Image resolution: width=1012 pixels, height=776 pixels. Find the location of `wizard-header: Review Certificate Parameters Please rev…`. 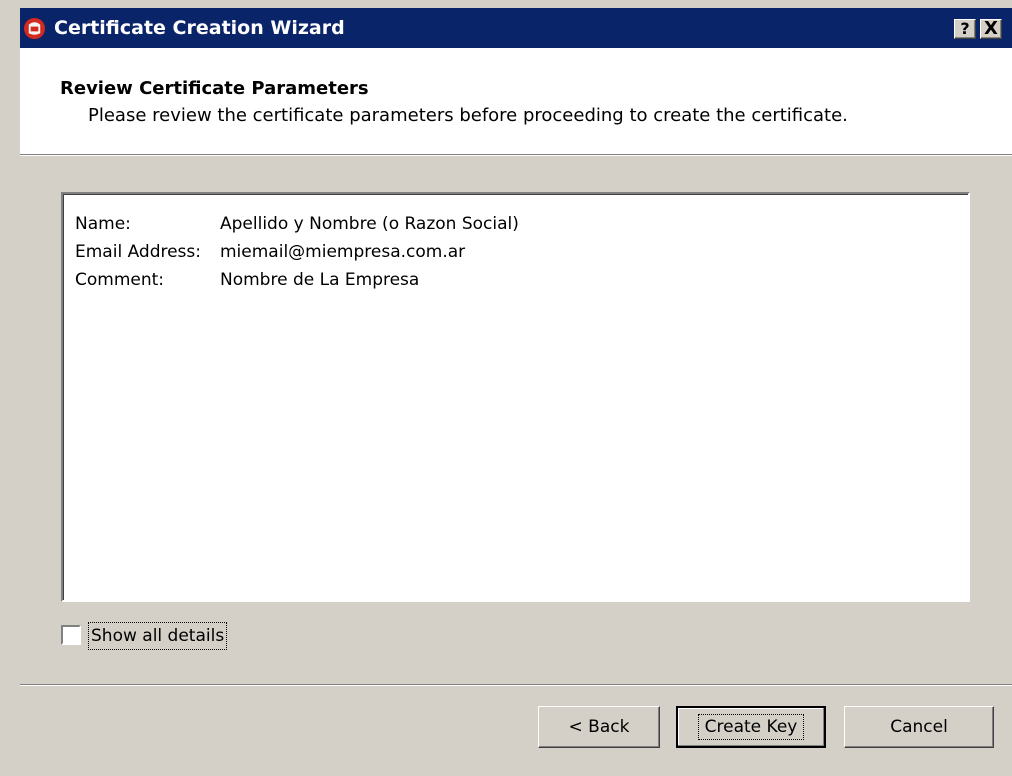

wizard-header: Review Certificate Parameters Please rev… is located at coordinates (516, 101).